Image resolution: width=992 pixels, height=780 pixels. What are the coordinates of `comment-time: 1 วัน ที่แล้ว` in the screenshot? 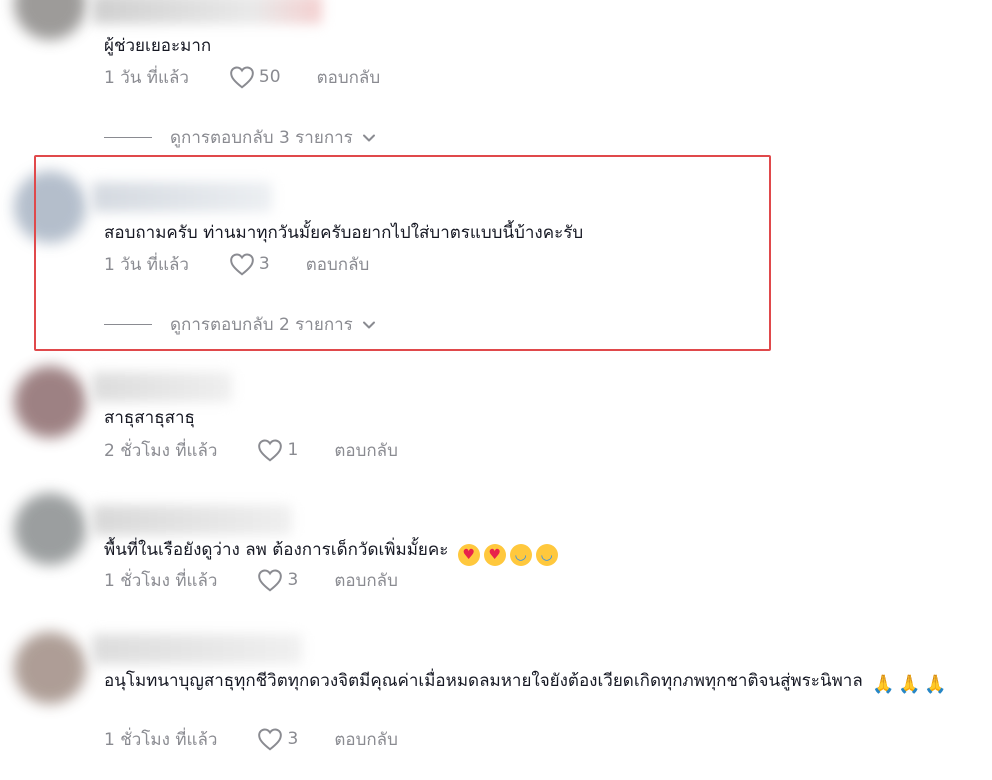 It's located at (146, 77).